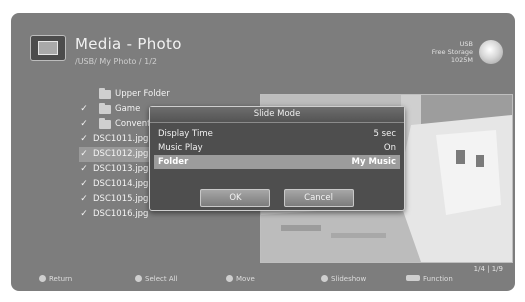 The height and width of the screenshot is (302, 525). I want to click on hint-label: Return, so click(61, 279).